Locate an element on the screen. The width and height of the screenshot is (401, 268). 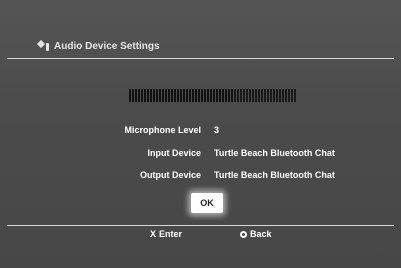
back-hint: Back is located at coordinates (256, 234).